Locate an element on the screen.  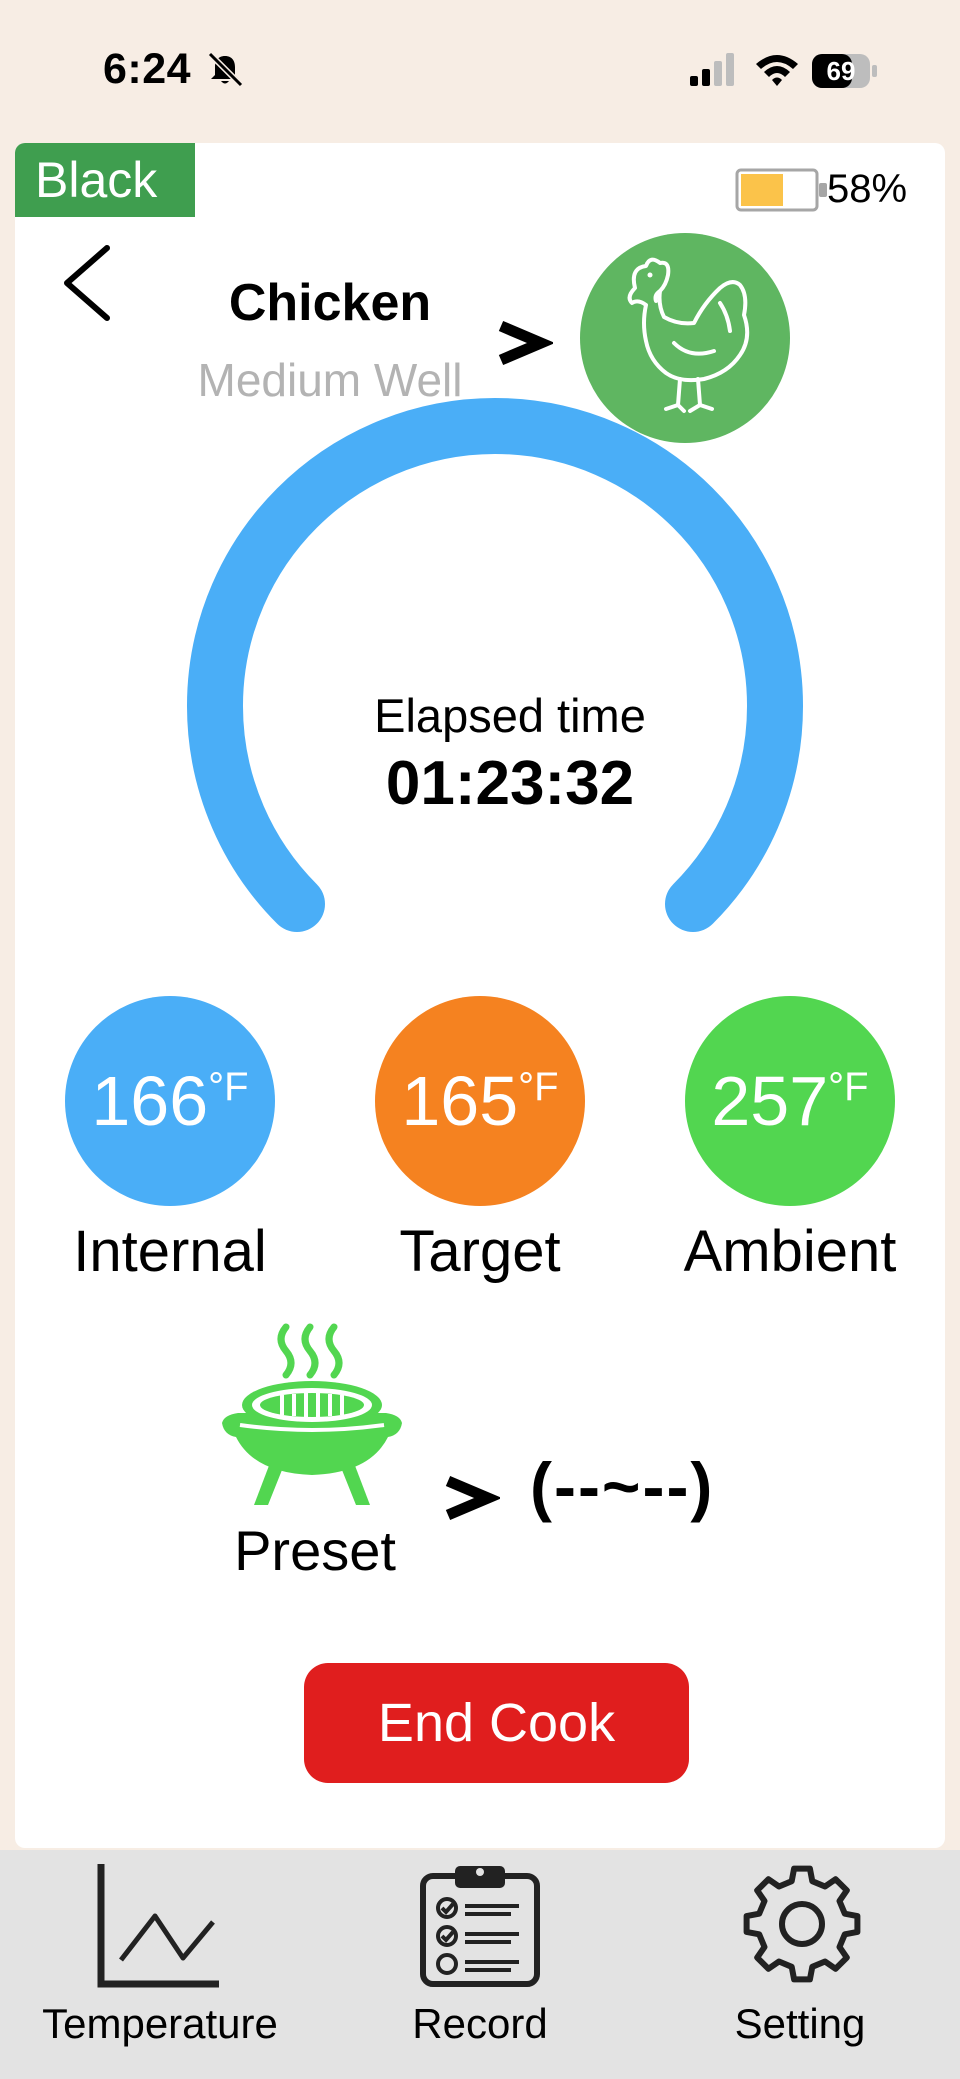
tab-setting: Setting is located at coordinates (800, 1964).